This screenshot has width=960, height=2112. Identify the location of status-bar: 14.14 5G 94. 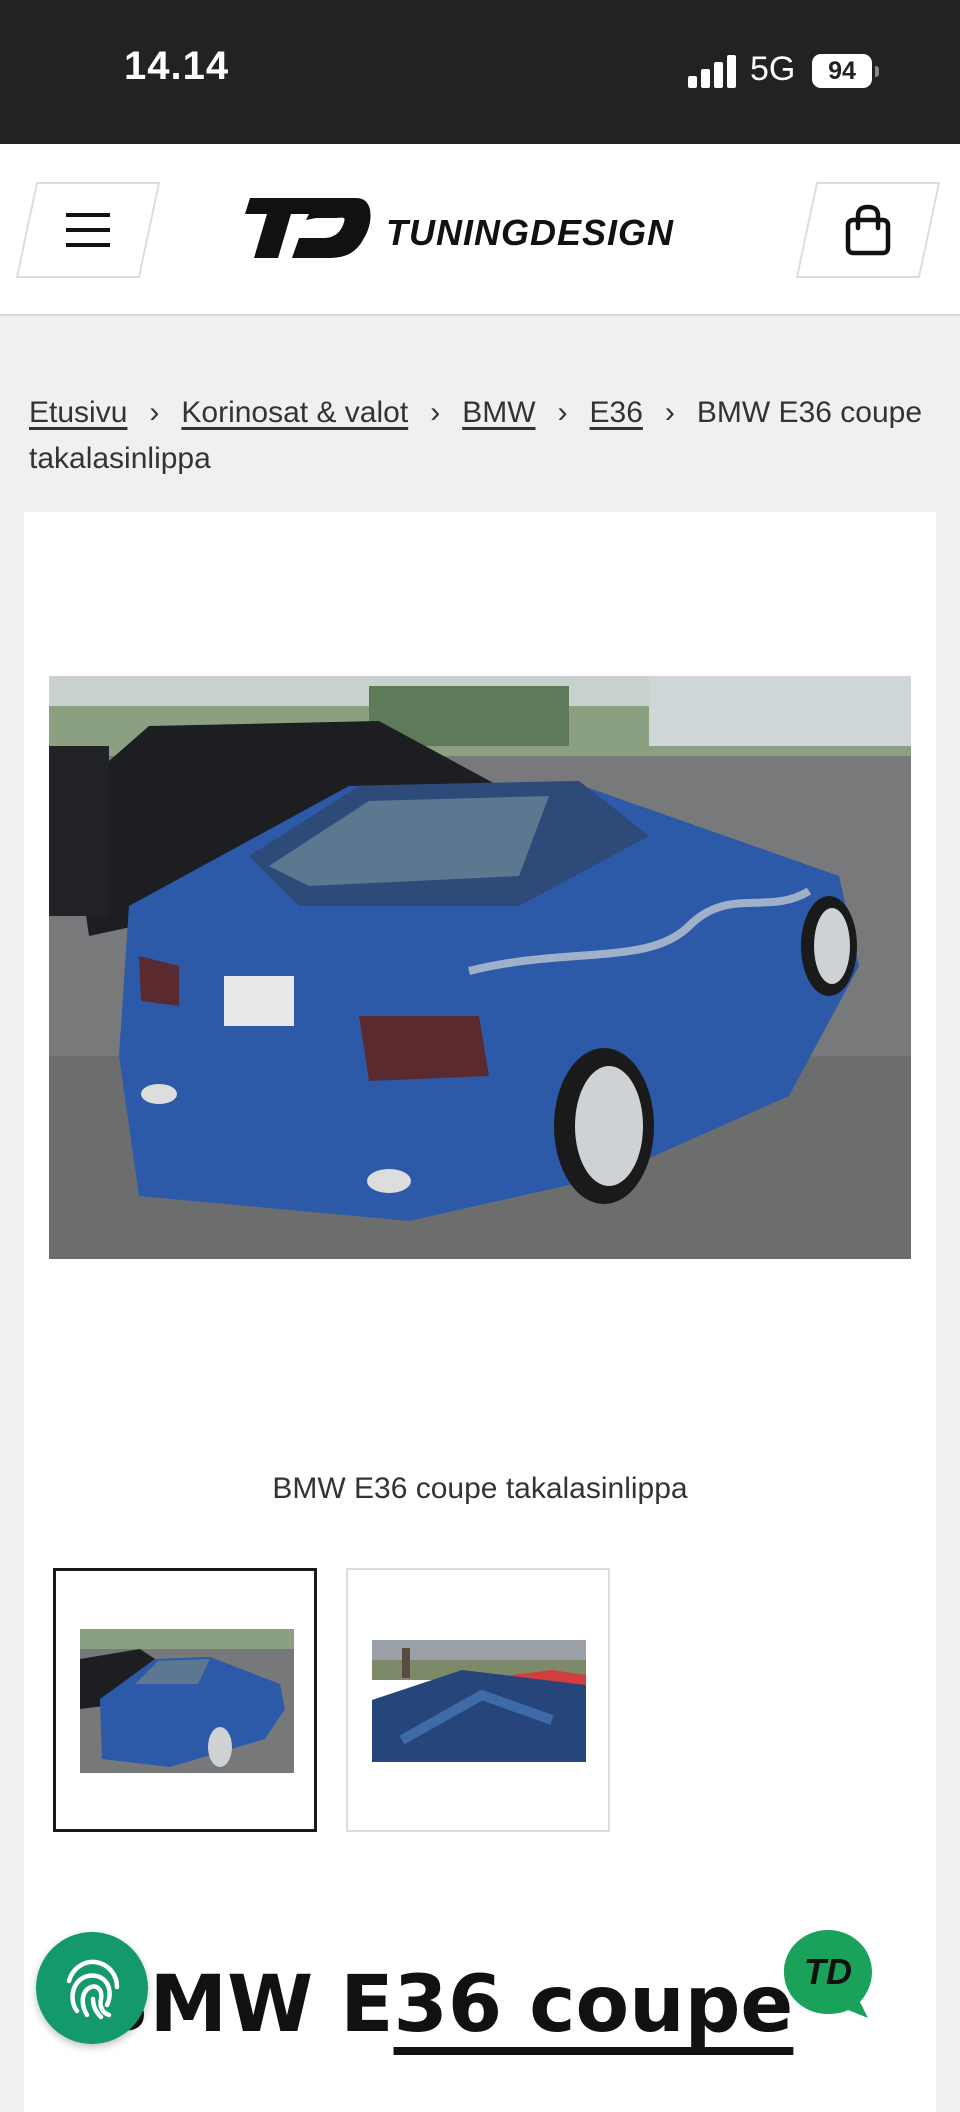
(480, 72).